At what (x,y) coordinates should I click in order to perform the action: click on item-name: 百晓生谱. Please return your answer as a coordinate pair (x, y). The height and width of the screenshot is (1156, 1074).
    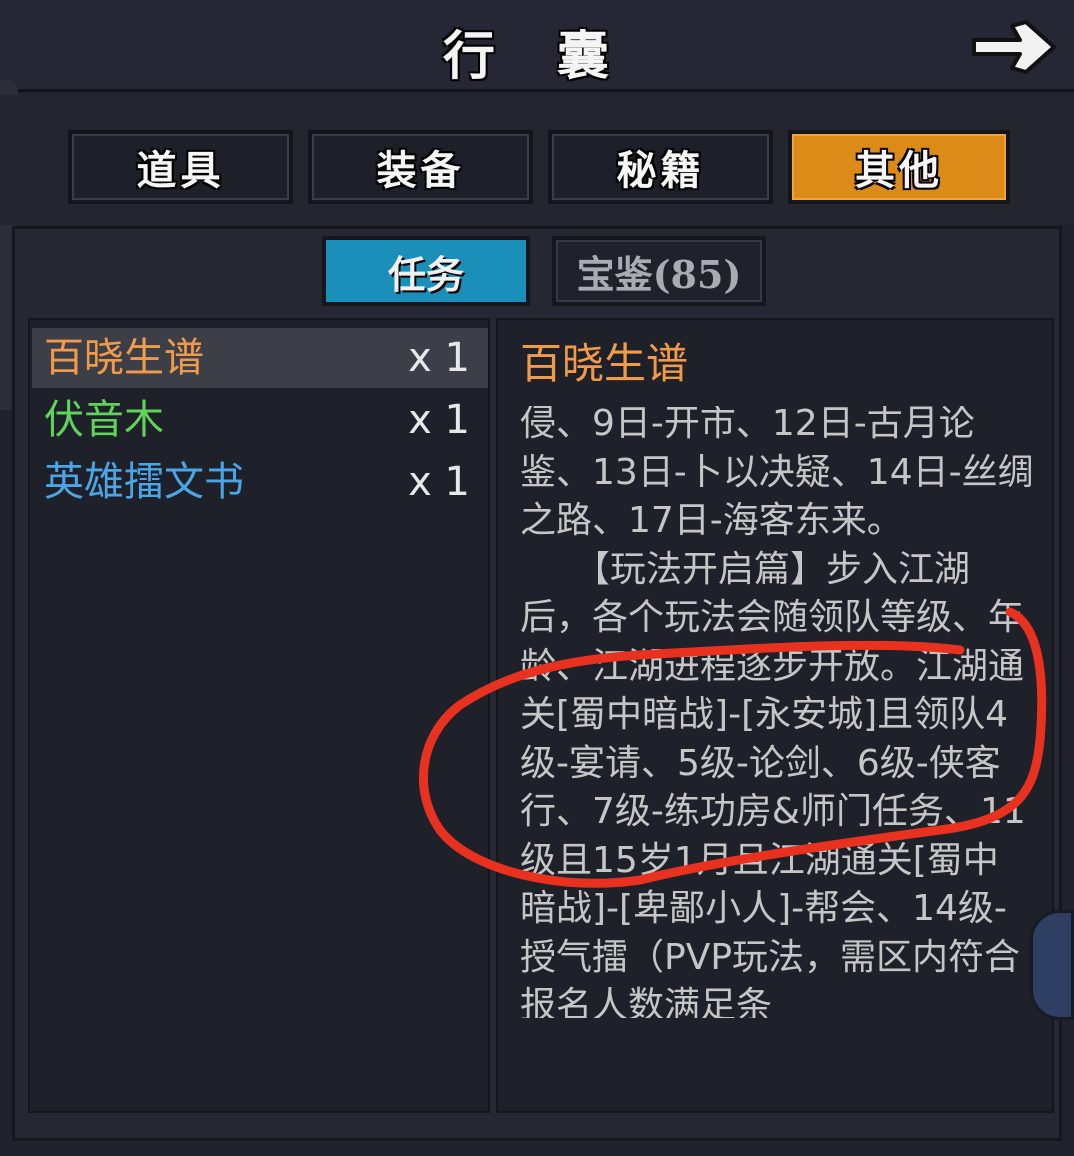
    Looking at the image, I should click on (124, 358).